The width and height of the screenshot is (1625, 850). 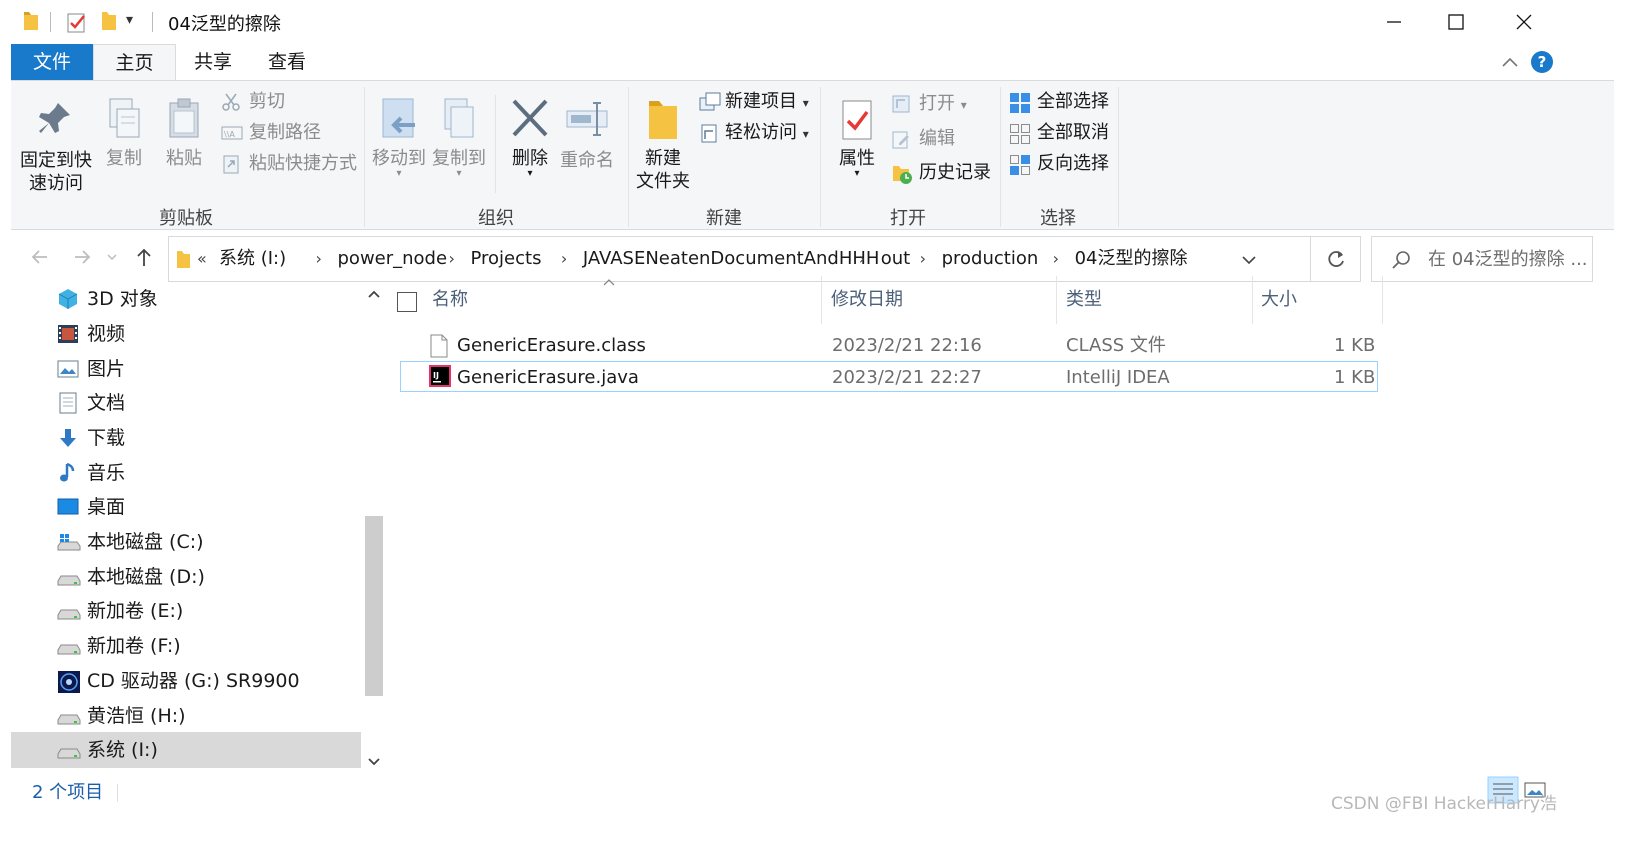 I want to click on divider, so click(x=50, y=22).